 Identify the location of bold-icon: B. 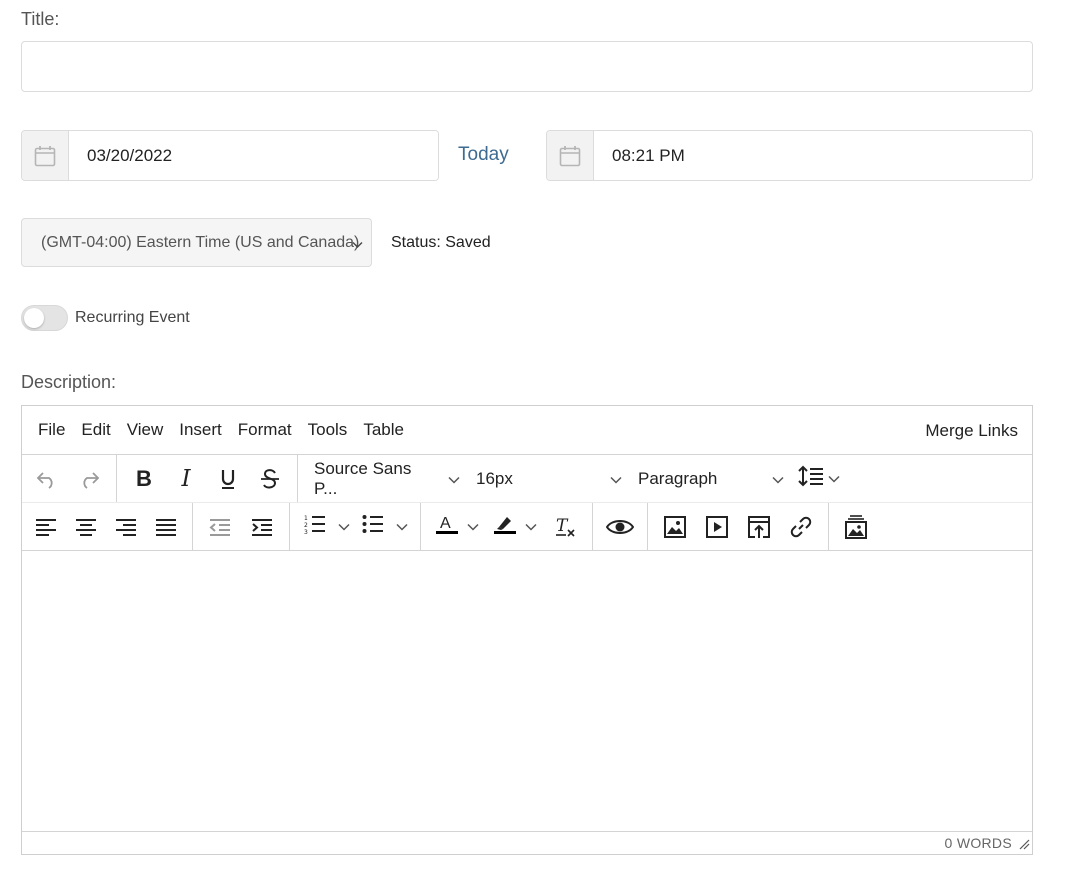
(144, 479).